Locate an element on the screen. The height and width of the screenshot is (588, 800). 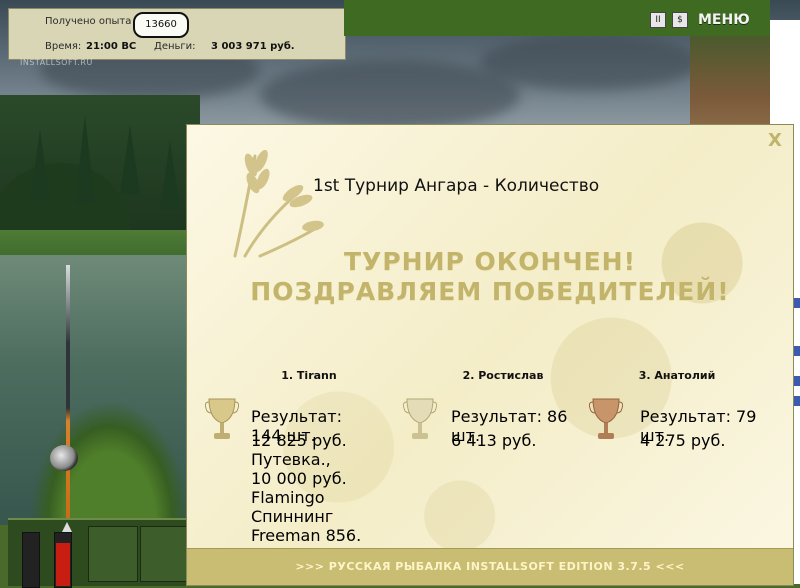
headline-line-1: ТУРНИР ОКОНЧЕН! is located at coordinates (490, 261).